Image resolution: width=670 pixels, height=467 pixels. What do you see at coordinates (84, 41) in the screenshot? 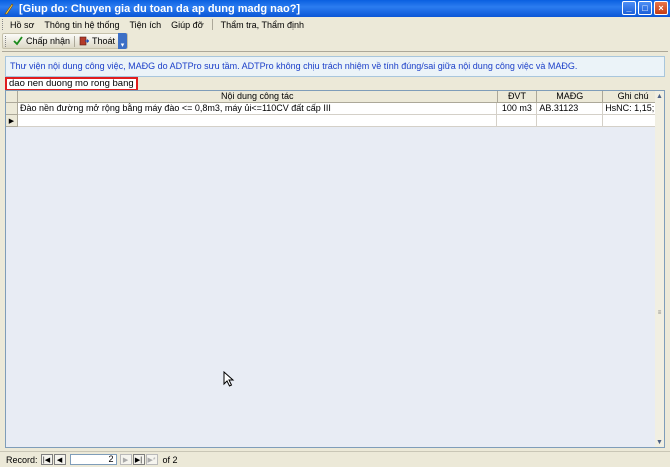
I see `exit-door-icon` at bounding box center [84, 41].